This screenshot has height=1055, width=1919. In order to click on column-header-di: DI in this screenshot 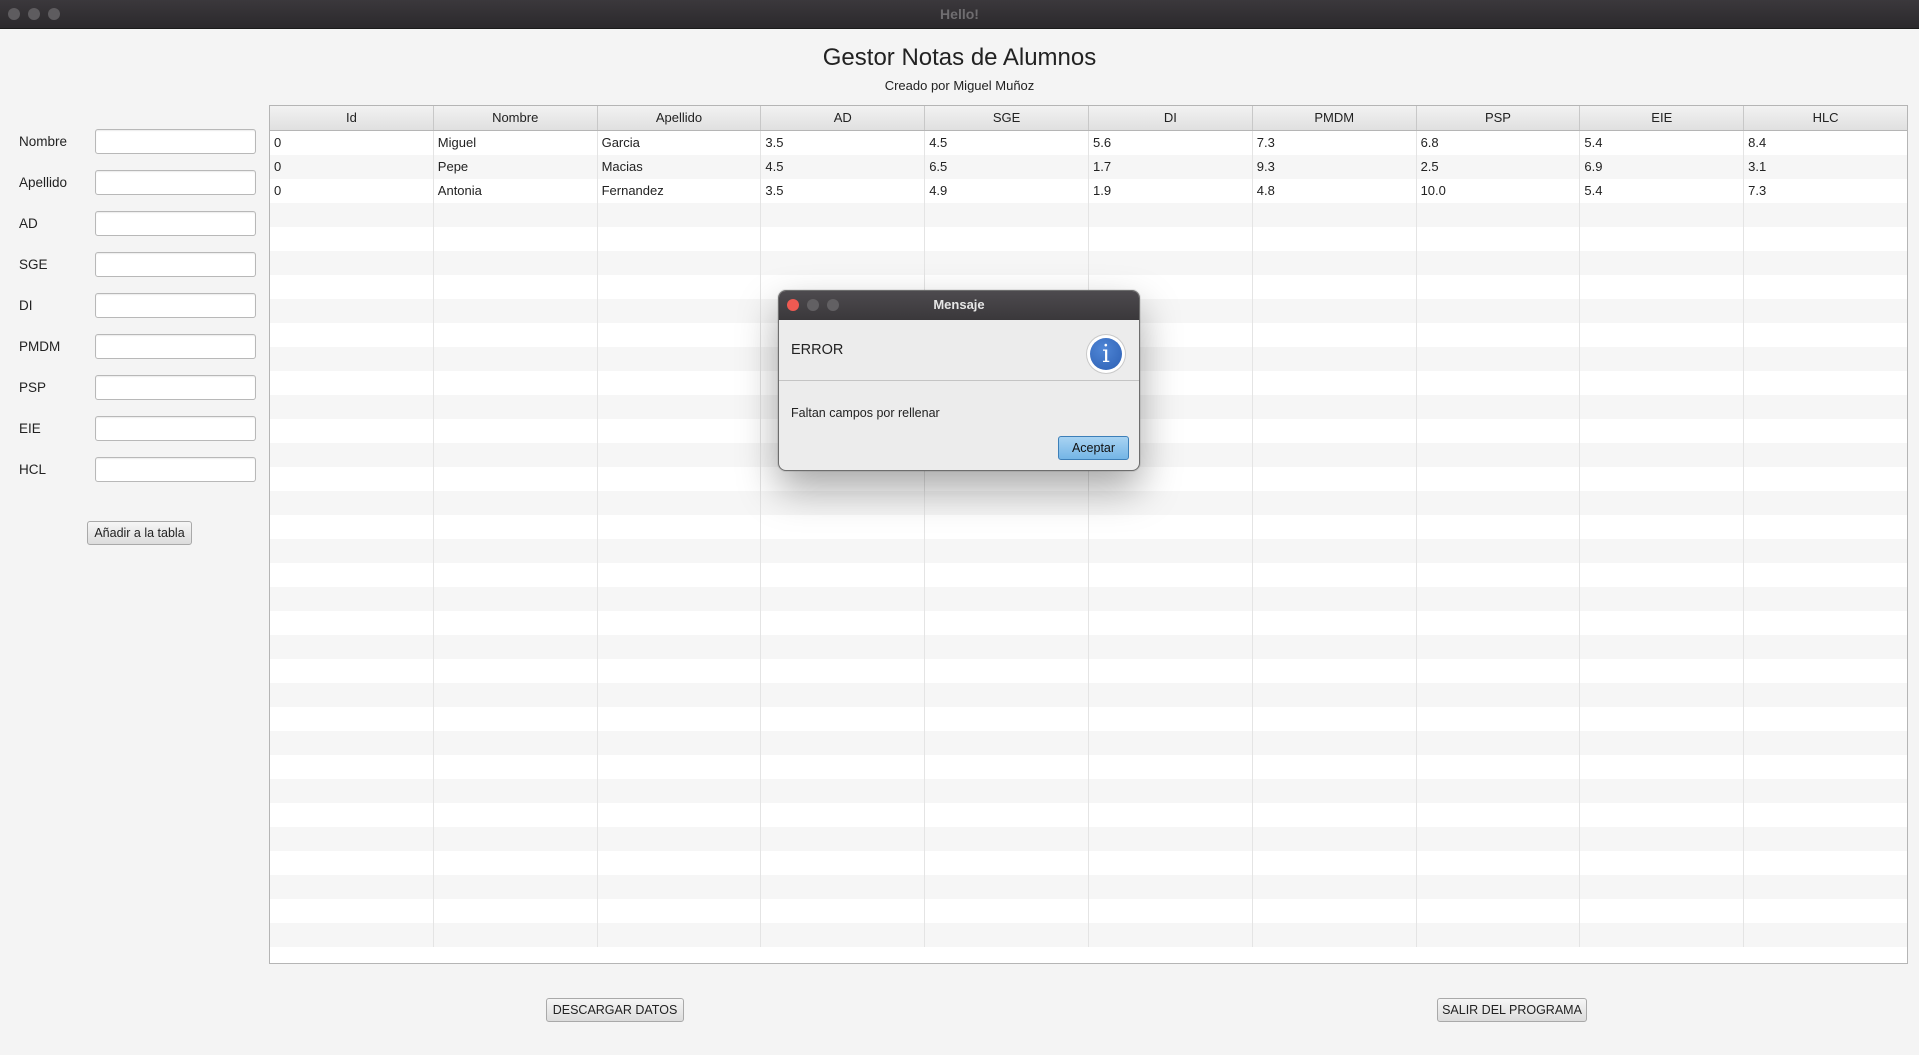, I will do `click(1171, 118)`.